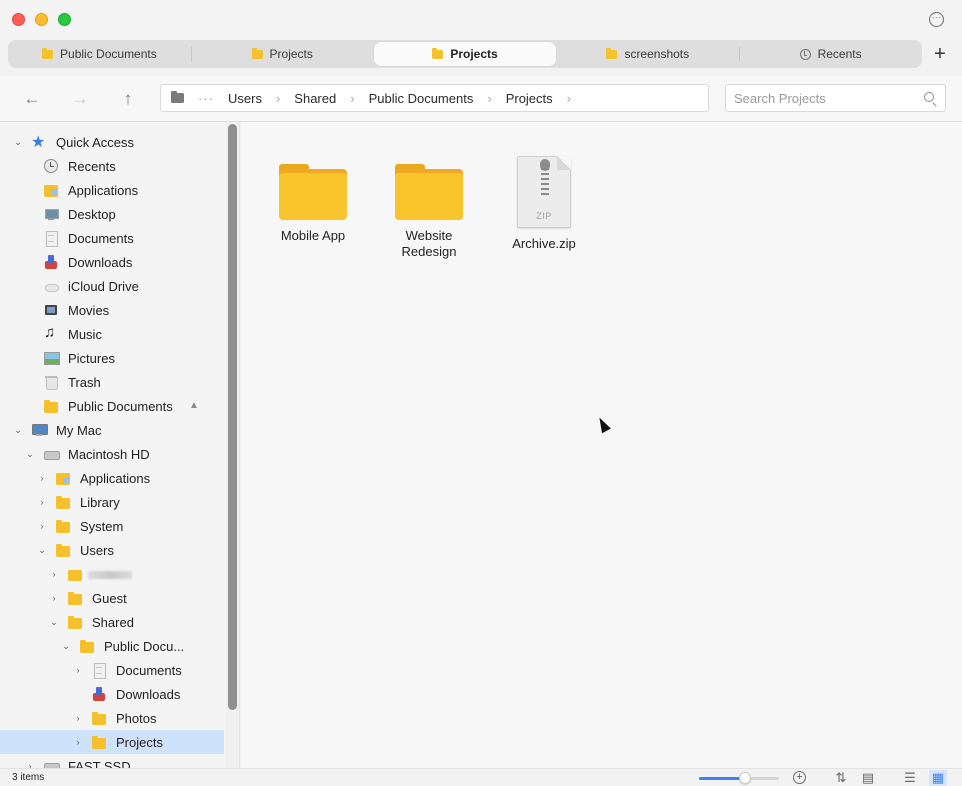 Image resolution: width=962 pixels, height=786 pixels. What do you see at coordinates (910, 778) in the screenshot?
I see `list-view-icon: ☰` at bounding box center [910, 778].